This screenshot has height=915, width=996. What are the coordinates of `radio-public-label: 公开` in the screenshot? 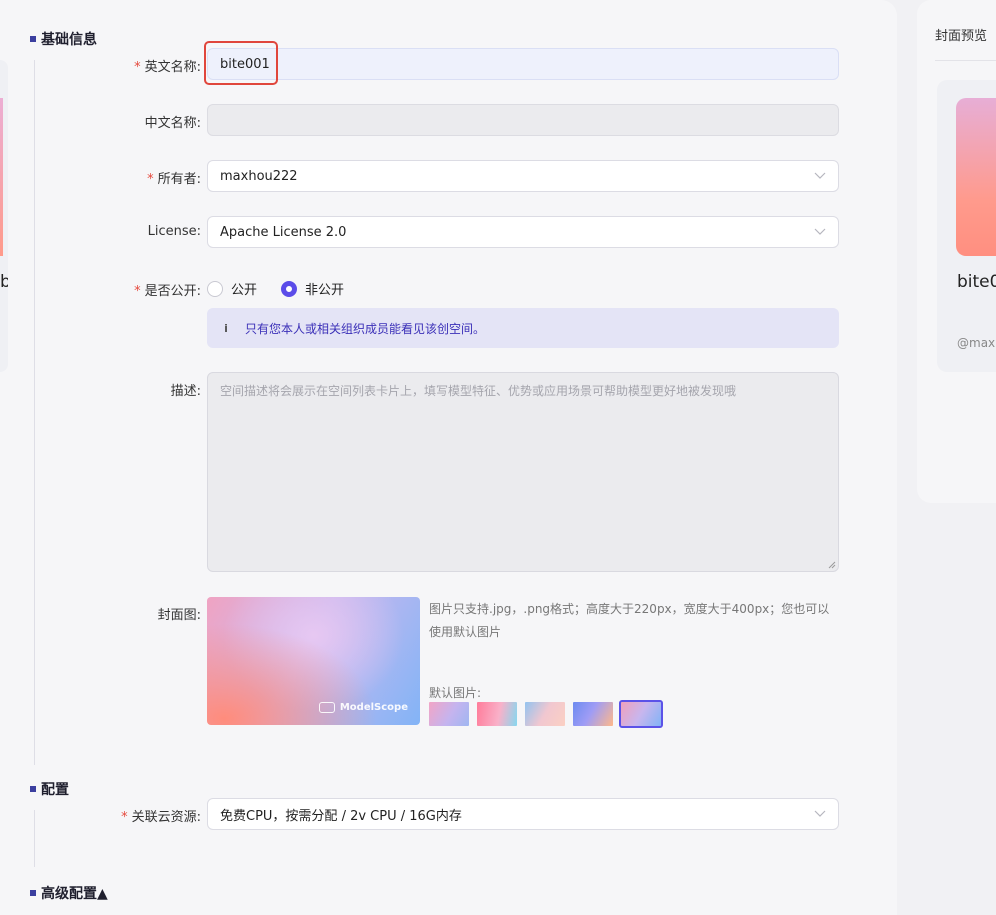 It's located at (244, 288).